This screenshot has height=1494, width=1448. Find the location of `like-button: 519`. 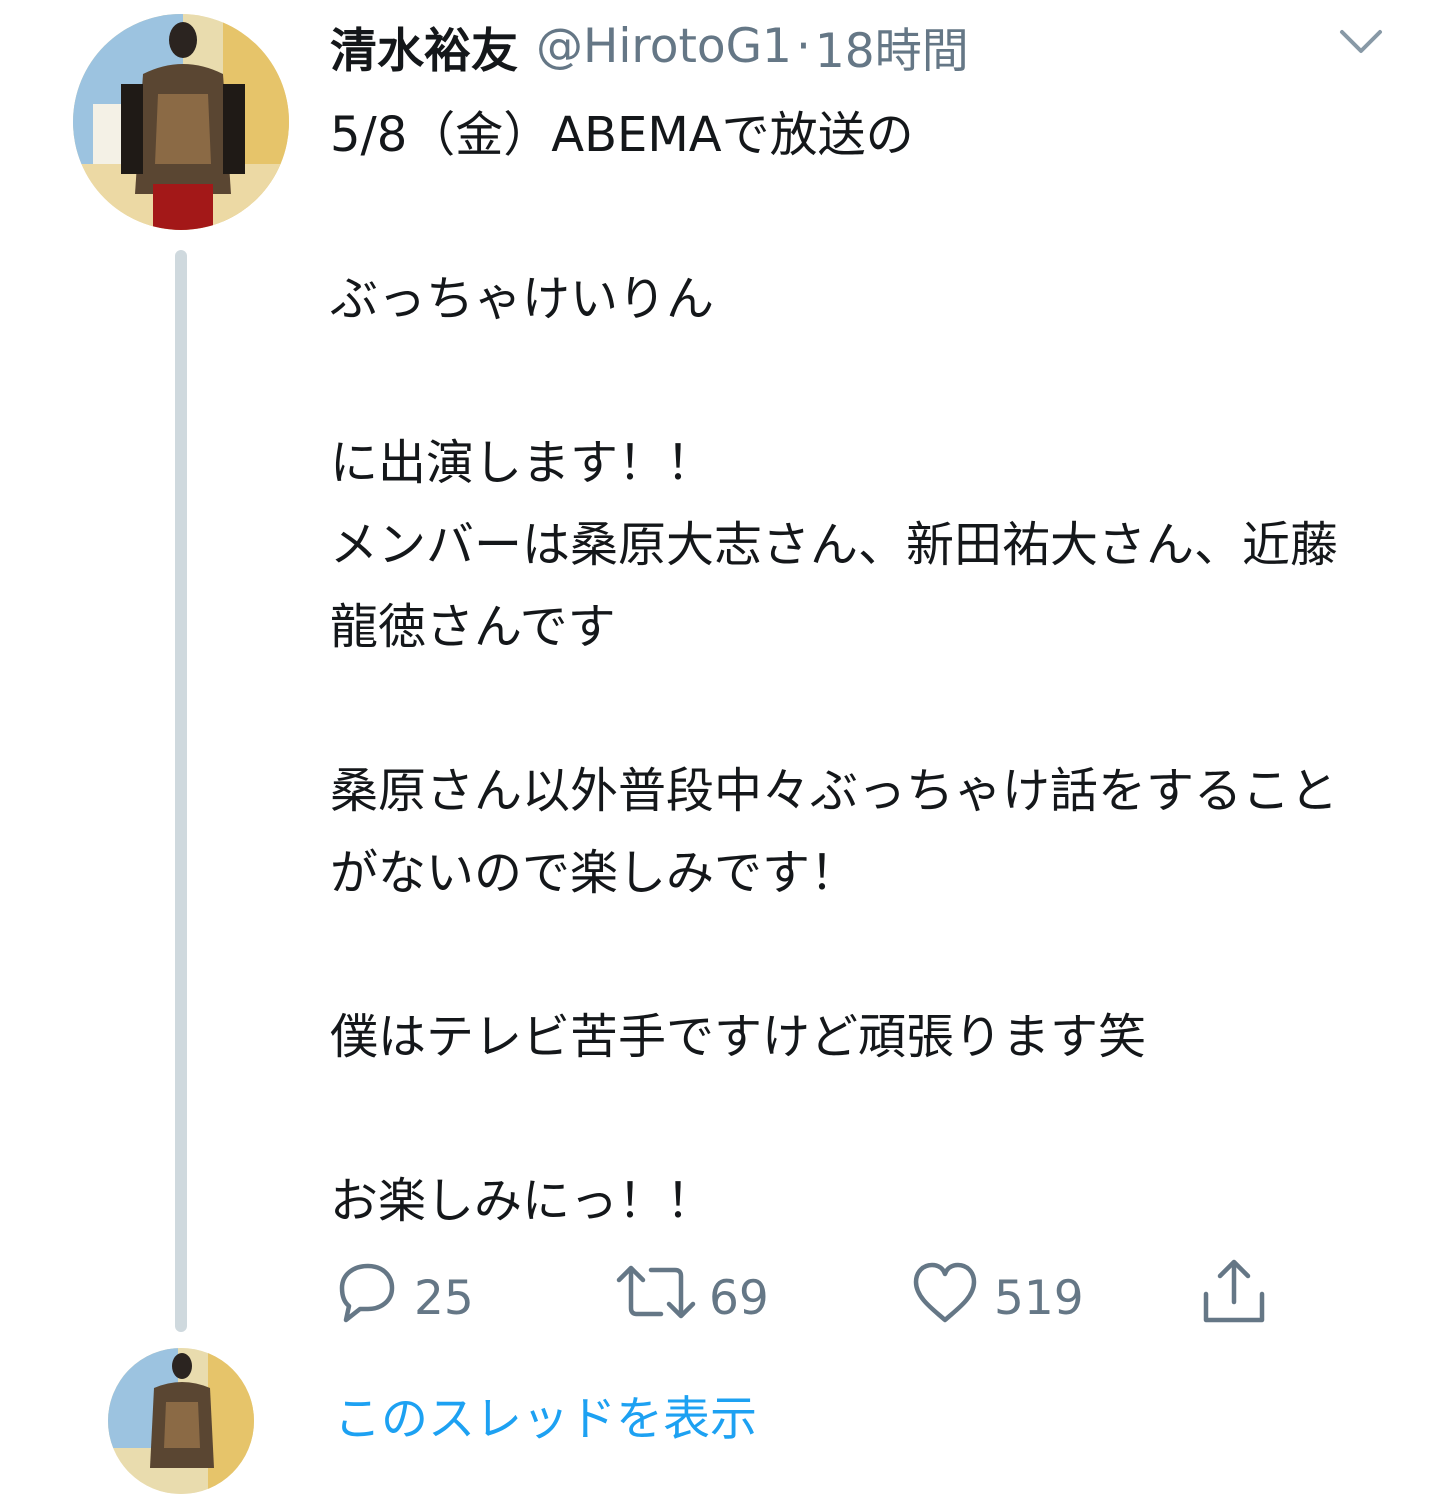

like-button: 519 is located at coordinates (996, 1298).